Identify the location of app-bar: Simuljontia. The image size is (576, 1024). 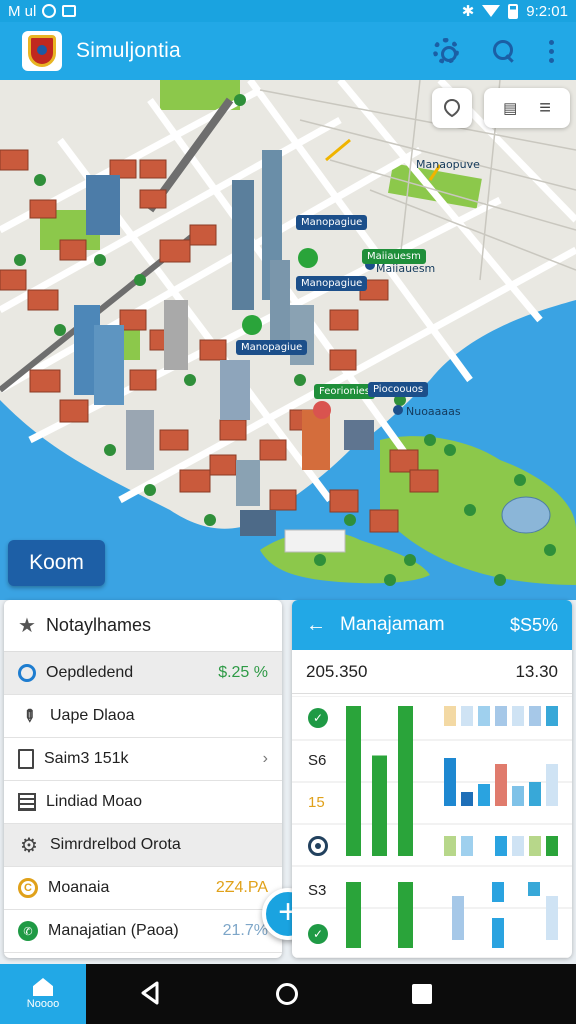
(288, 51).